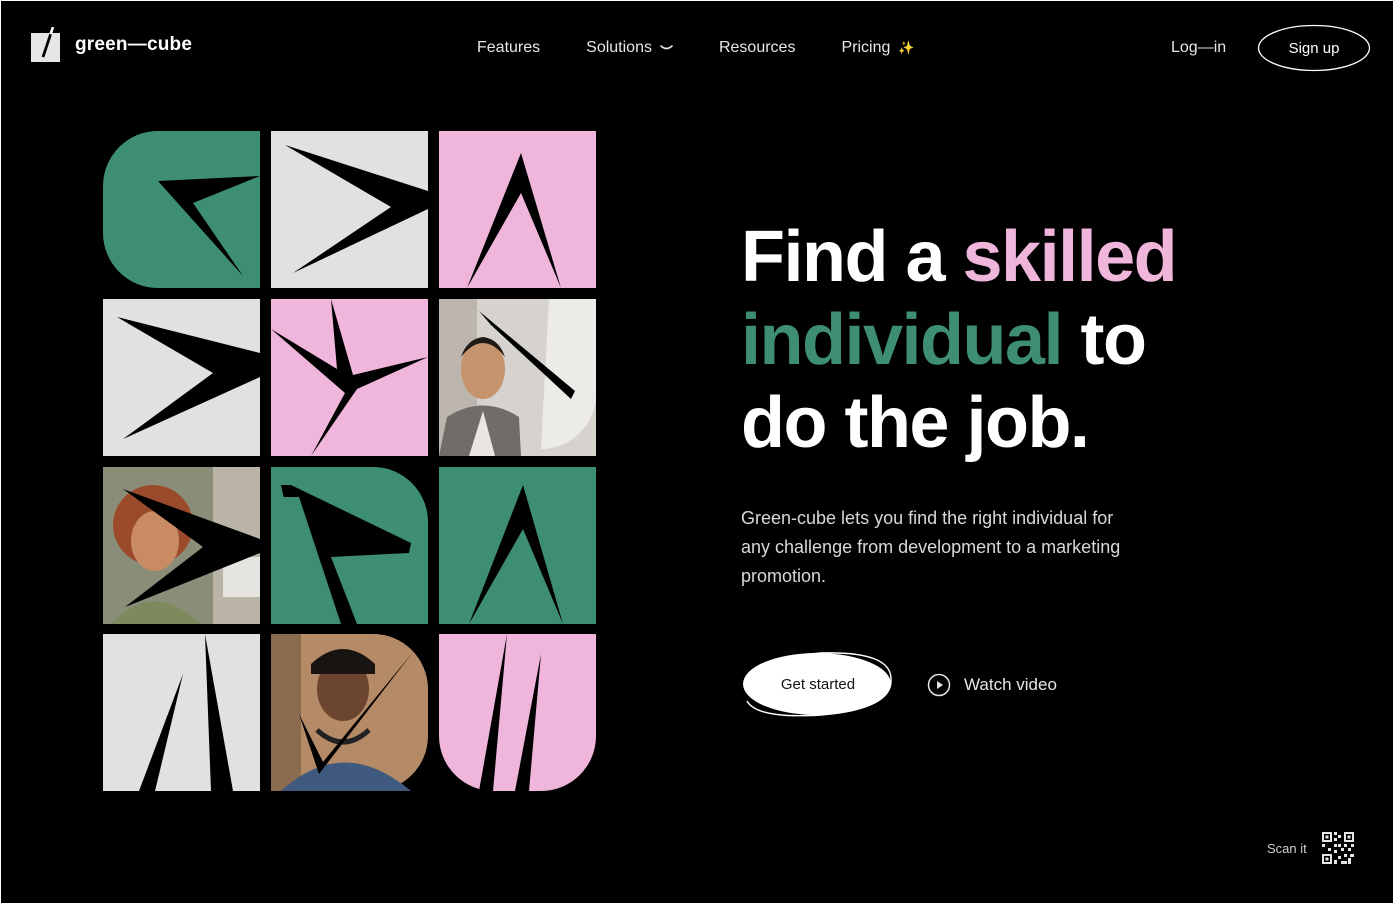  I want to click on scan-qr: Scan it, so click(1310, 848).